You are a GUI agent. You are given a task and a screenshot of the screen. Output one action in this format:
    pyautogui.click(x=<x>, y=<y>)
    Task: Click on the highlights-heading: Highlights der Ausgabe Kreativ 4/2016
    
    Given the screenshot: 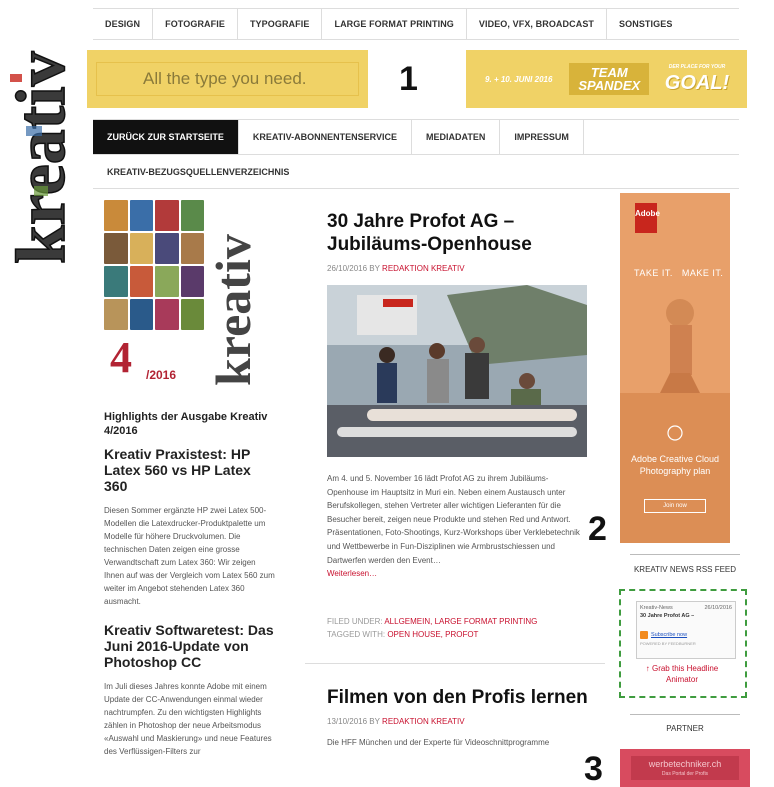 What is the action you would take?
    pyautogui.click(x=186, y=424)
    